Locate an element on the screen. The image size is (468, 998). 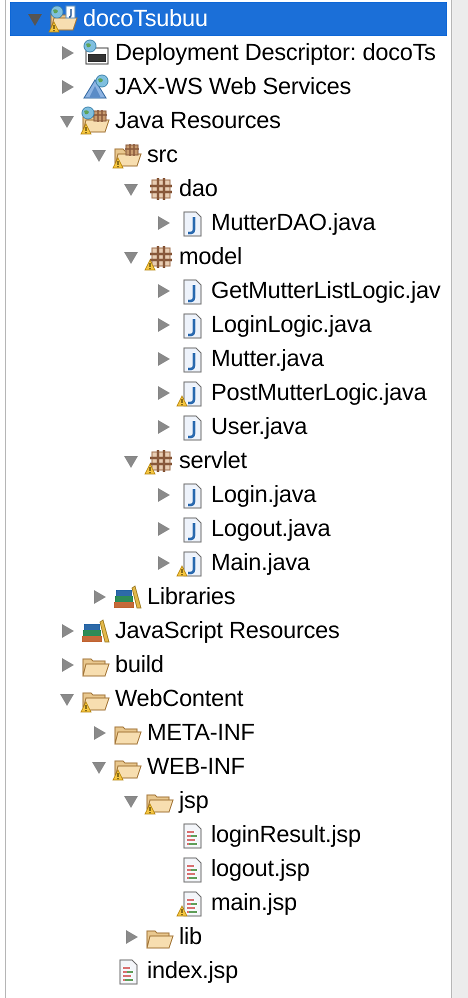
item-label: build is located at coordinates (139, 665).